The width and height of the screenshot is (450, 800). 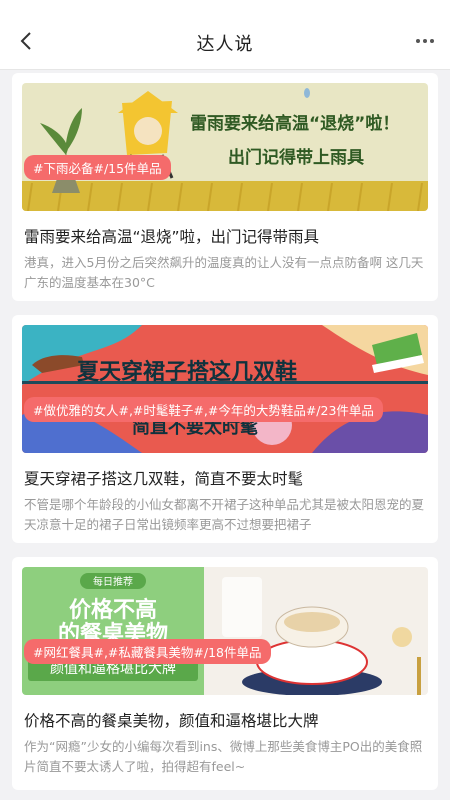 What do you see at coordinates (425, 41) in the screenshot?
I see `more-dots-icon` at bounding box center [425, 41].